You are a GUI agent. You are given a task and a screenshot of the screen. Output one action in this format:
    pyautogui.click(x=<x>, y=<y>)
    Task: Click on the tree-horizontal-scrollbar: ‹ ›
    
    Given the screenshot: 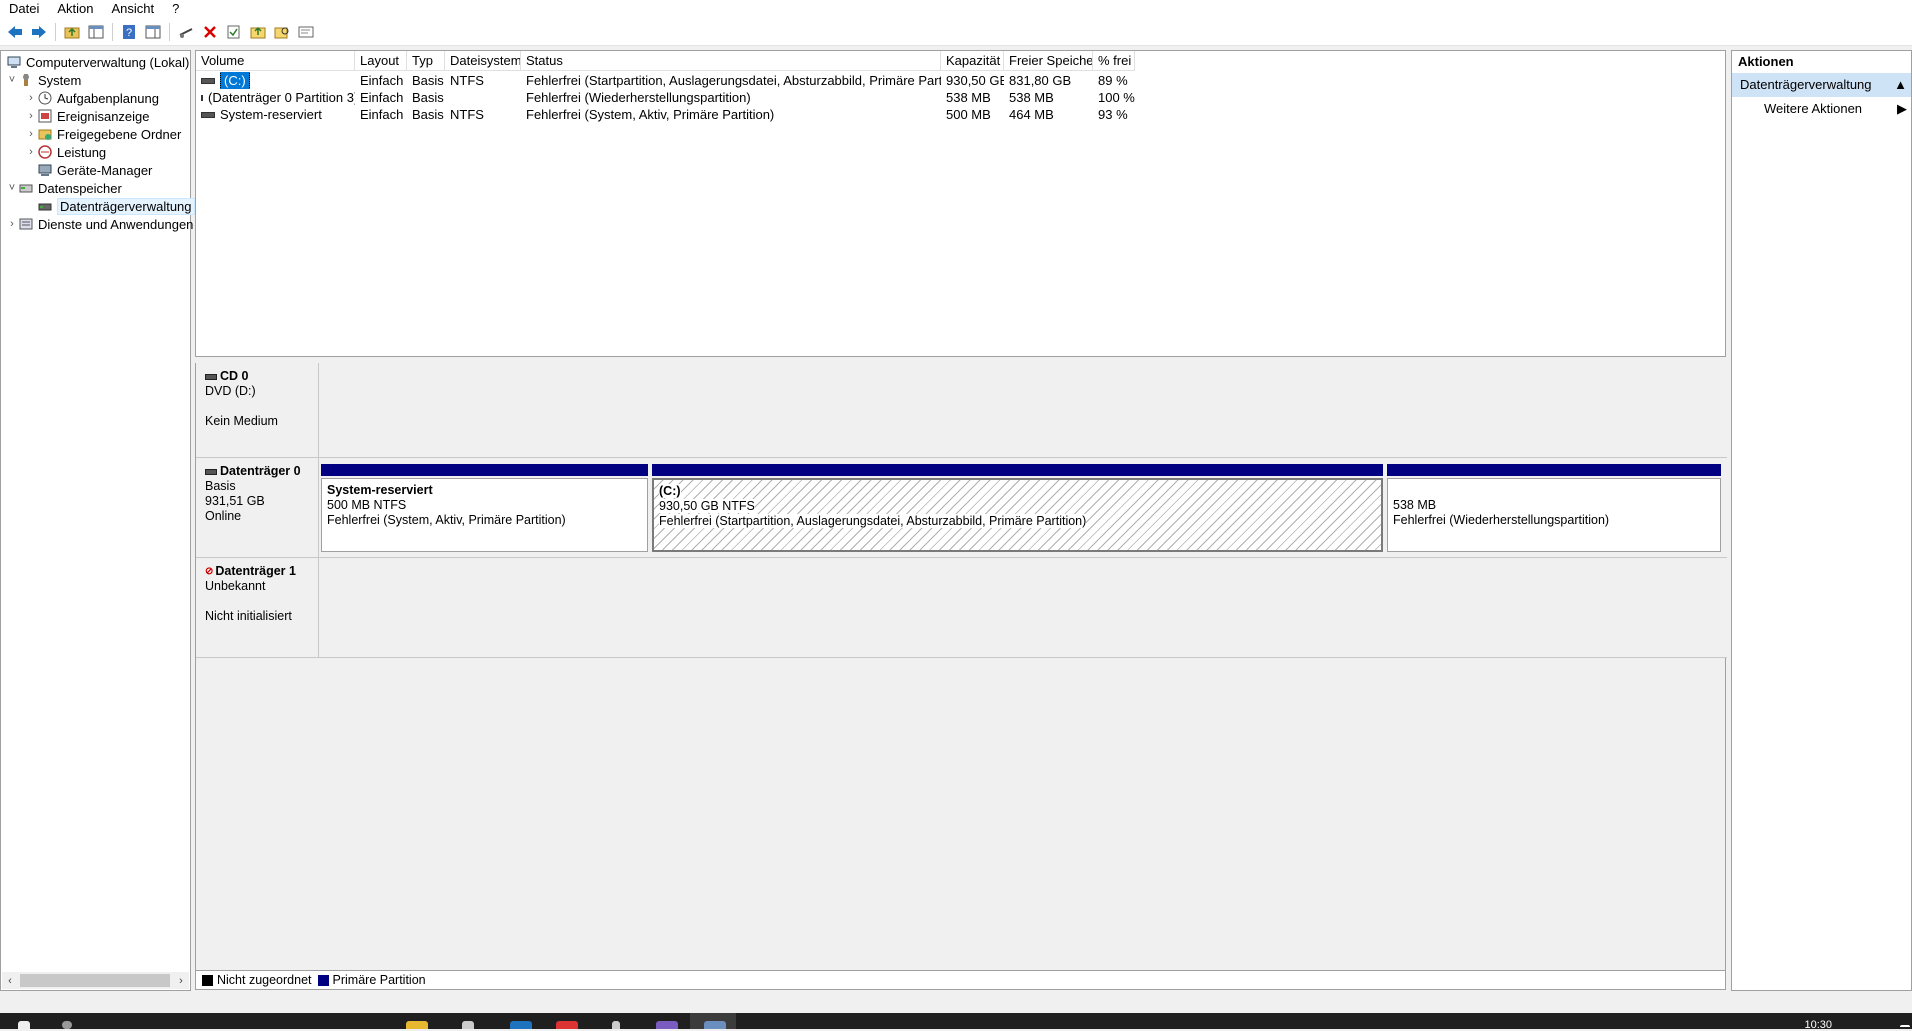 What is the action you would take?
    pyautogui.click(x=95, y=980)
    